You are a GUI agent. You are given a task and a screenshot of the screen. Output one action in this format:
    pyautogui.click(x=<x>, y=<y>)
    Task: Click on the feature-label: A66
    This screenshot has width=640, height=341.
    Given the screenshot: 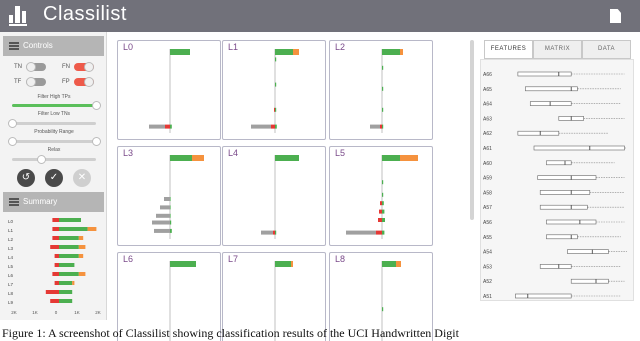 What is the action you would take?
    pyautogui.click(x=487, y=75)
    